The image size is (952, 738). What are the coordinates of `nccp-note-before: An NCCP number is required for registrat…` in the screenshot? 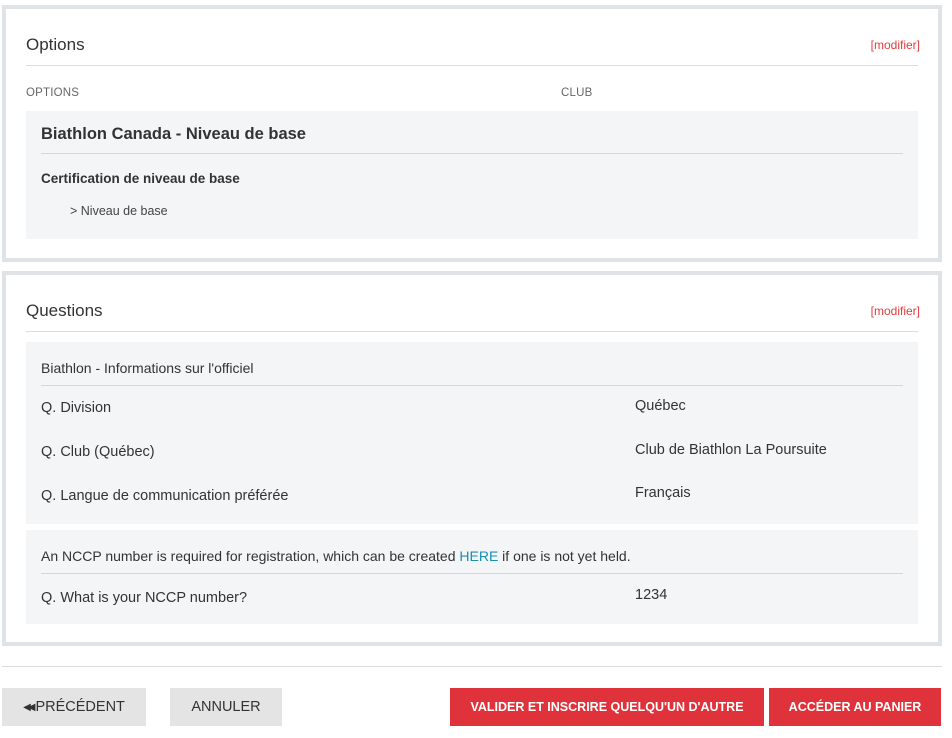 It's located at (250, 556).